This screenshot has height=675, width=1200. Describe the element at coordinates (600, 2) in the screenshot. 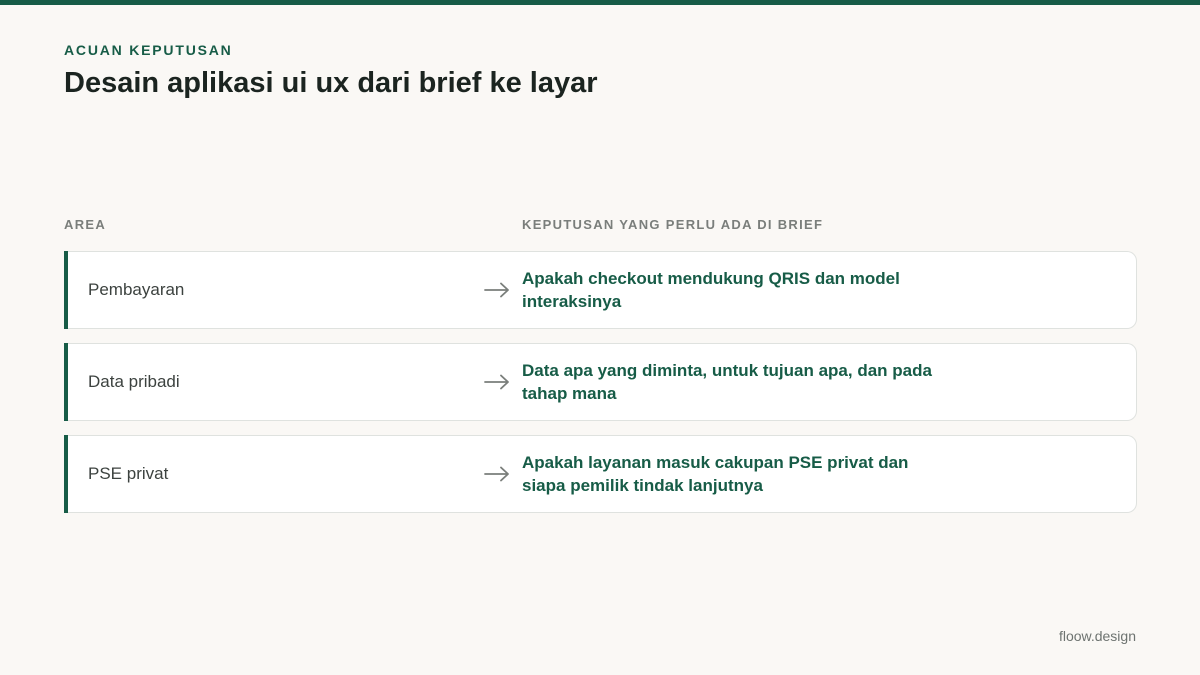

I see `top-accent-bar` at that location.